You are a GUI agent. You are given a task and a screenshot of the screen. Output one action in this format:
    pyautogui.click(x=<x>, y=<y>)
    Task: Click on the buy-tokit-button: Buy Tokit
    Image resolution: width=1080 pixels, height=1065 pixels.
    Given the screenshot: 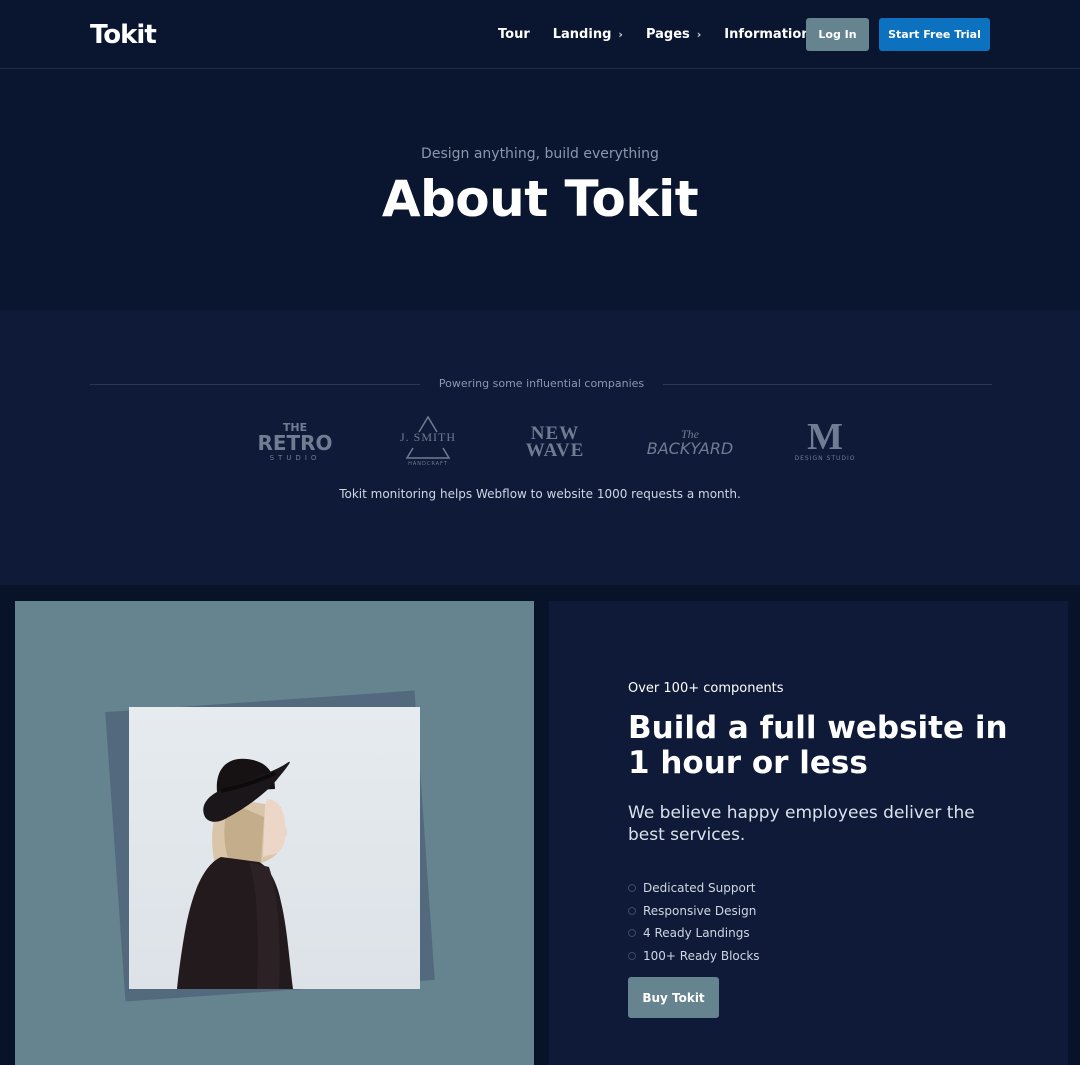 What is the action you would take?
    pyautogui.click(x=673, y=997)
    